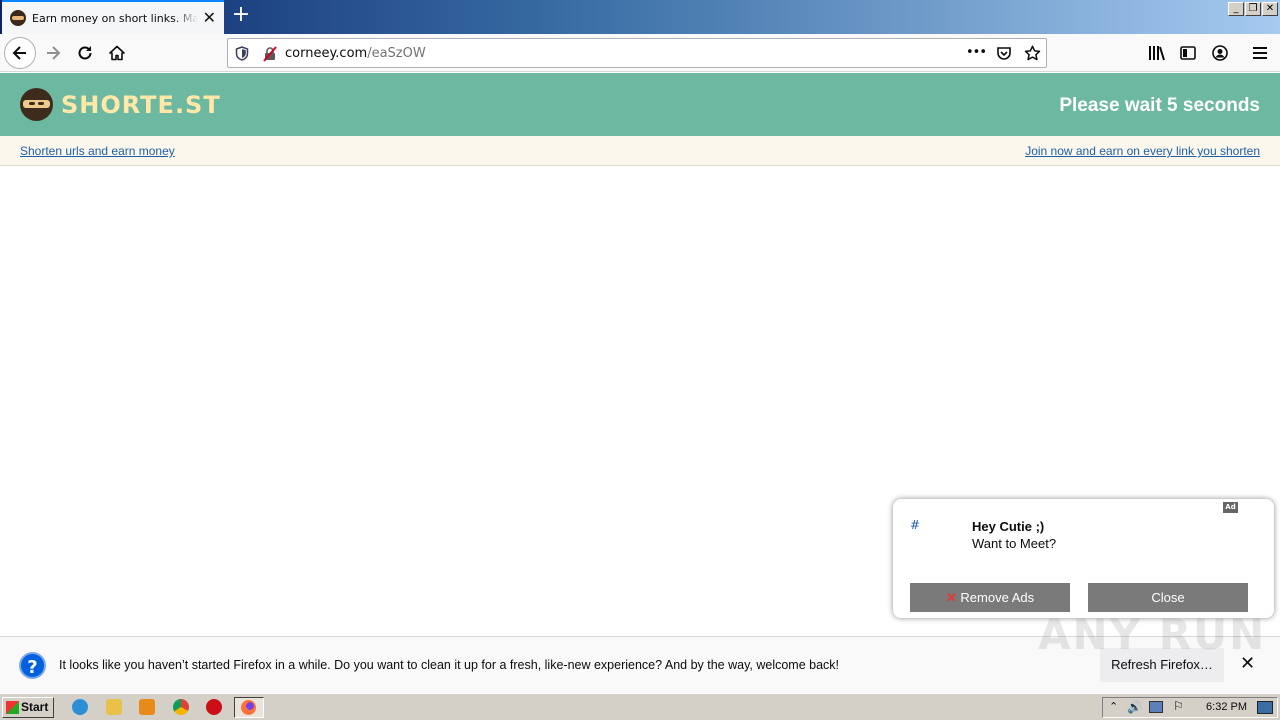 The height and width of the screenshot is (720, 1280). I want to click on wait-countdown-text: Please wait 5 seconds, so click(1159, 105).